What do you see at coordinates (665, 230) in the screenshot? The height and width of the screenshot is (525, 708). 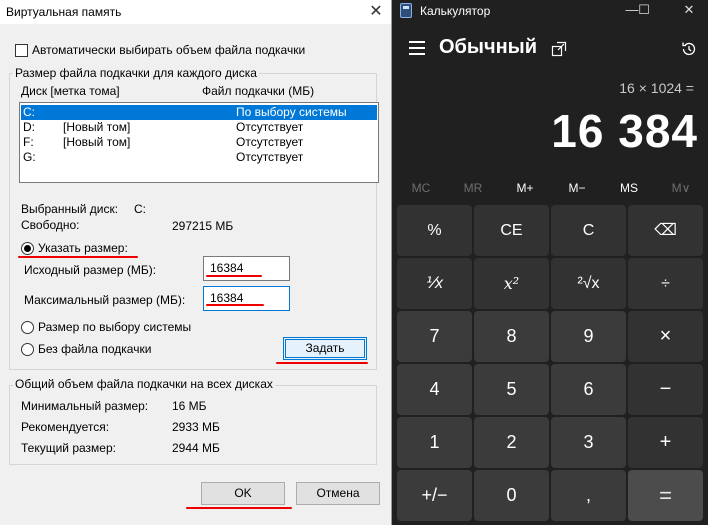 I see `backspace-button: ⌫` at bounding box center [665, 230].